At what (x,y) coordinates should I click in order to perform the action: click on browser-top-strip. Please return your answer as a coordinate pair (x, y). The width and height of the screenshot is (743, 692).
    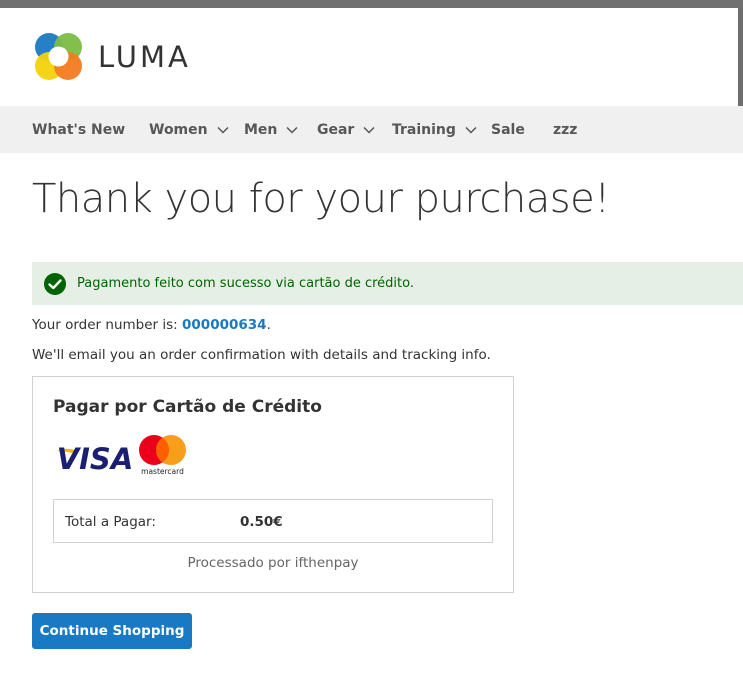
    Looking at the image, I should click on (371, 4).